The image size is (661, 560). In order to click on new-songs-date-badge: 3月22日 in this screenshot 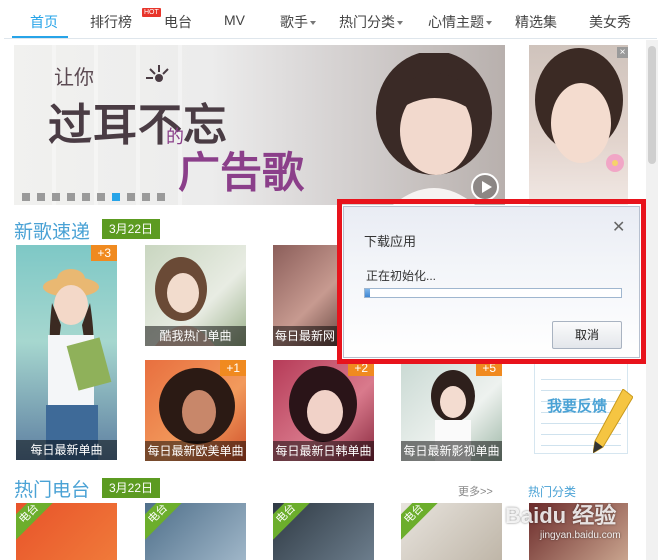, I will do `click(131, 229)`.